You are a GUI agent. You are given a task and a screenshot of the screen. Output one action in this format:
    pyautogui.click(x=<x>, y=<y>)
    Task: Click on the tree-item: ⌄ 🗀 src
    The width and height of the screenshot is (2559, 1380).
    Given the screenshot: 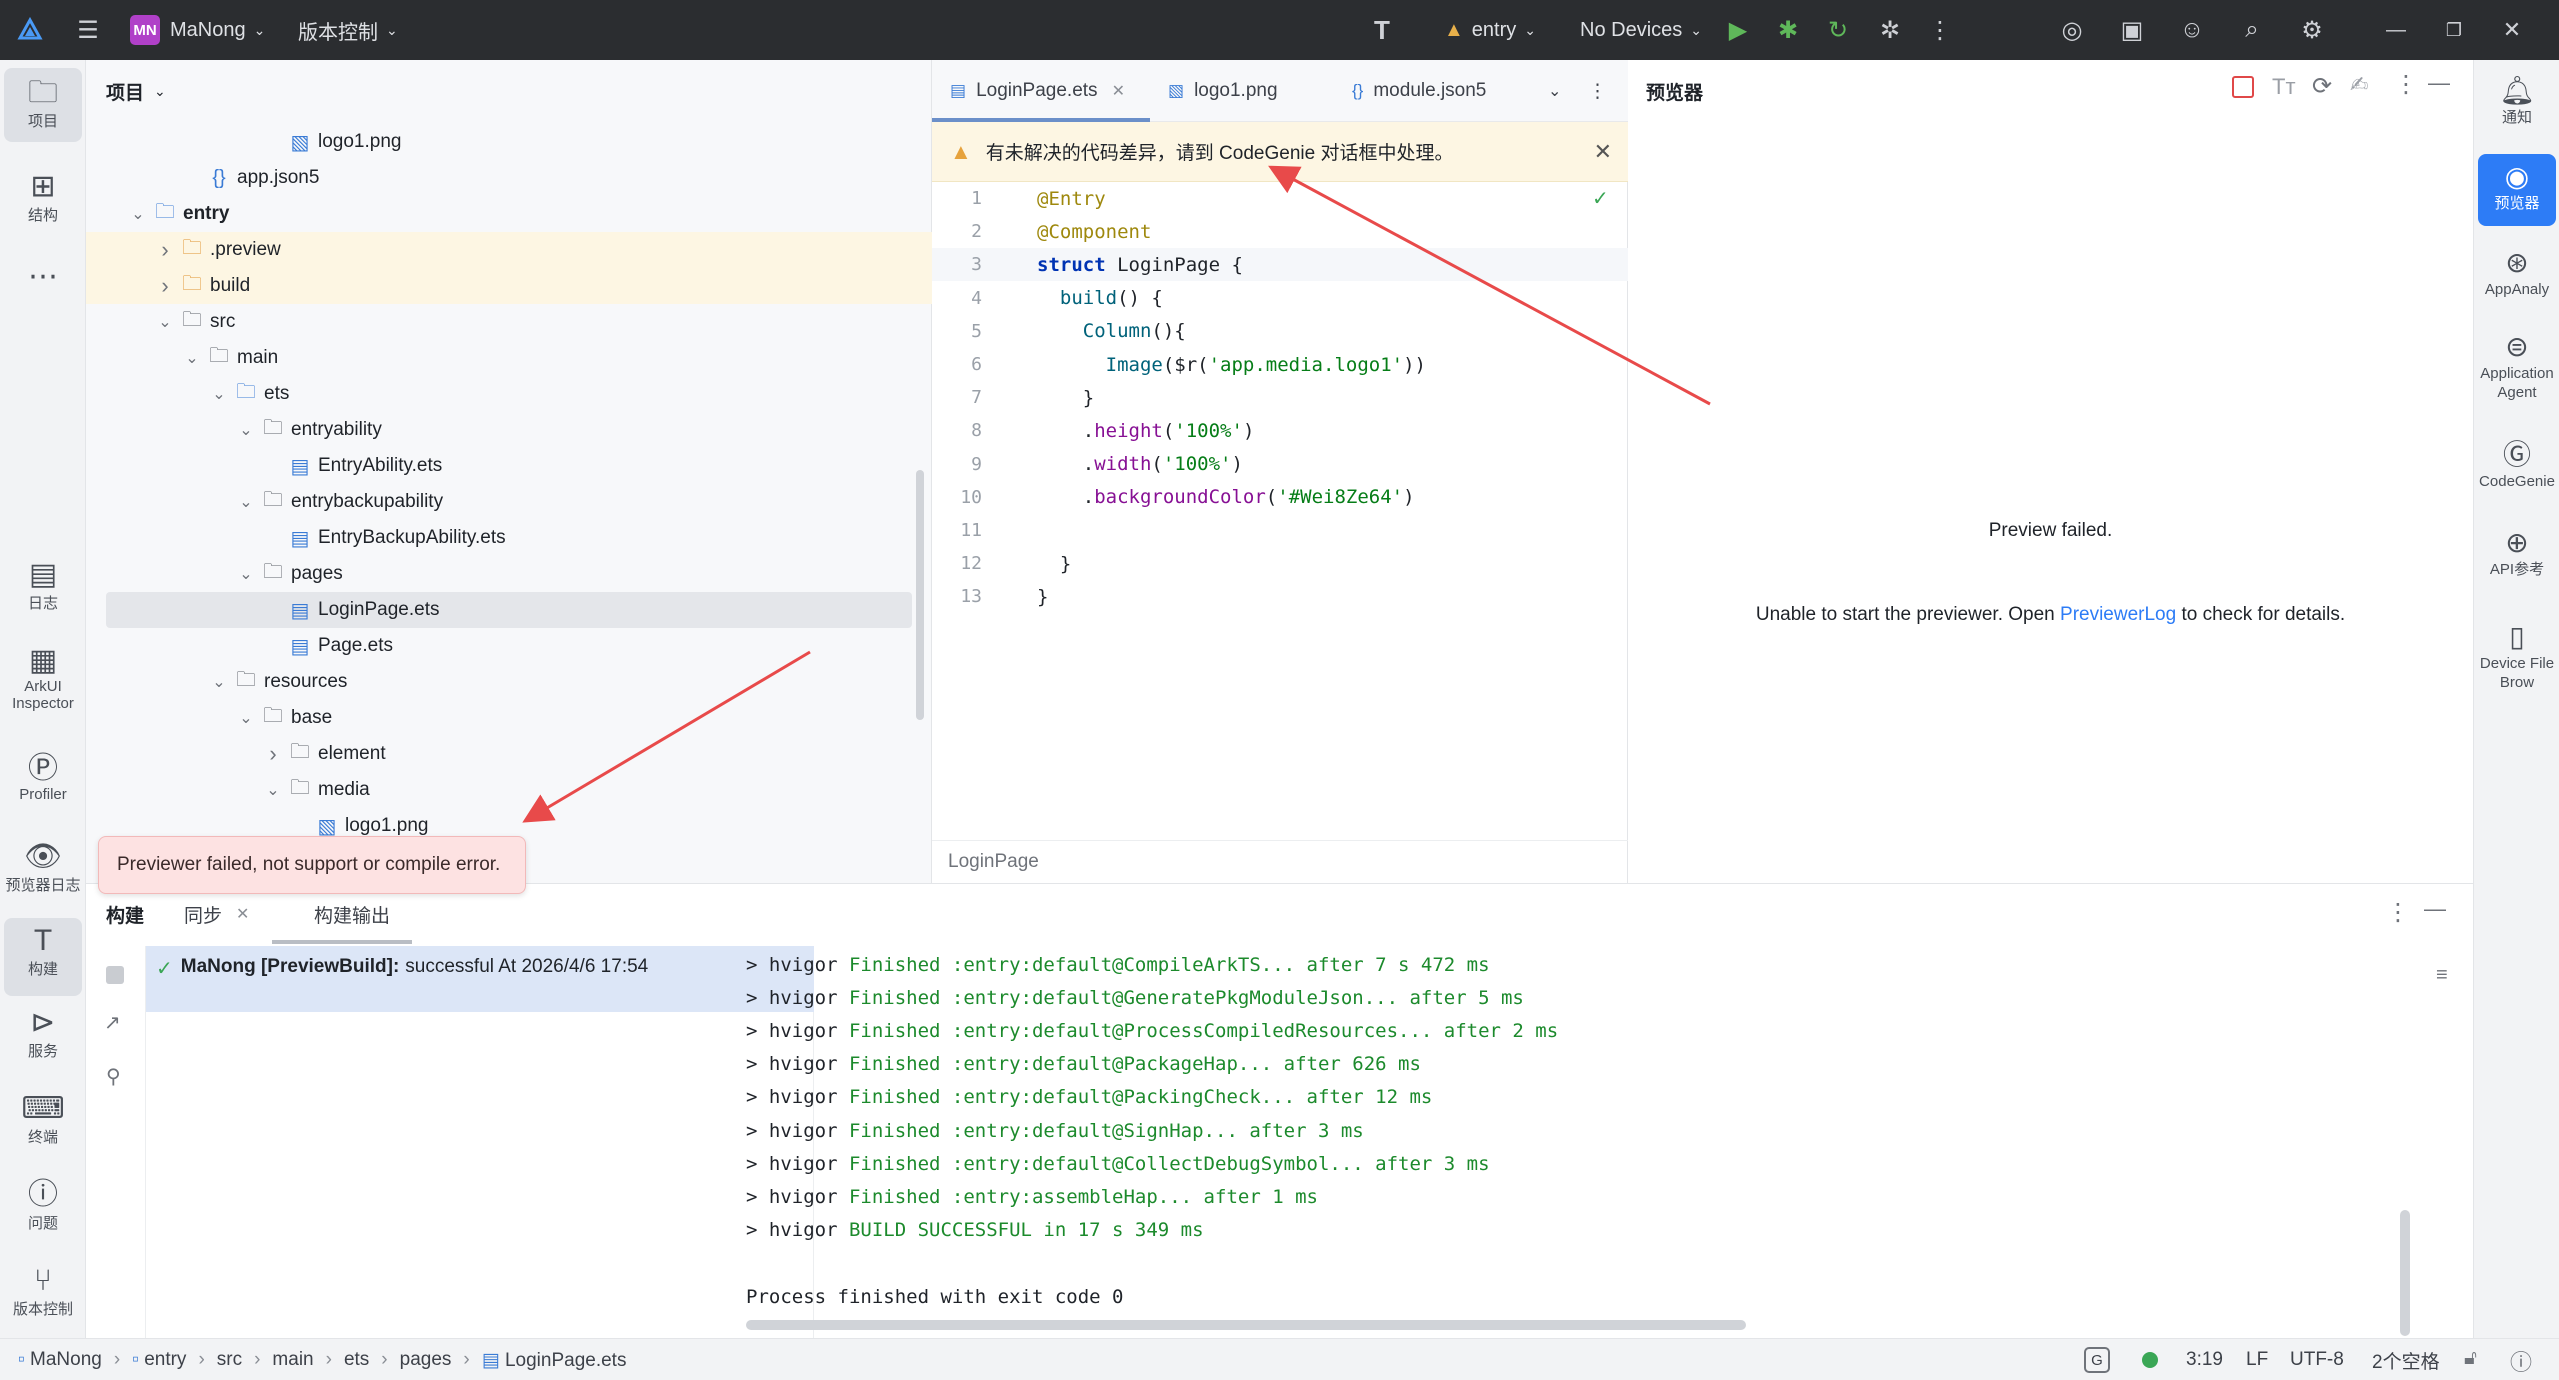 What is the action you would take?
    pyautogui.click(x=509, y=322)
    